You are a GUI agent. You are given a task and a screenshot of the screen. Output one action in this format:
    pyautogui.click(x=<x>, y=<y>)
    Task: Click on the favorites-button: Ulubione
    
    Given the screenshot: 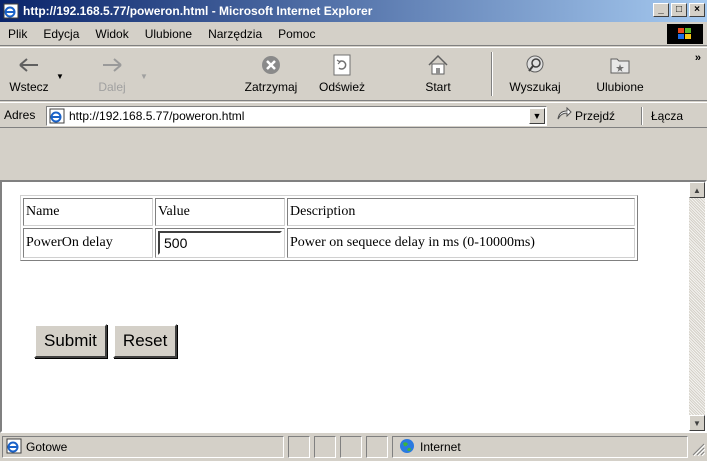 What is the action you would take?
    pyautogui.click(x=620, y=75)
    